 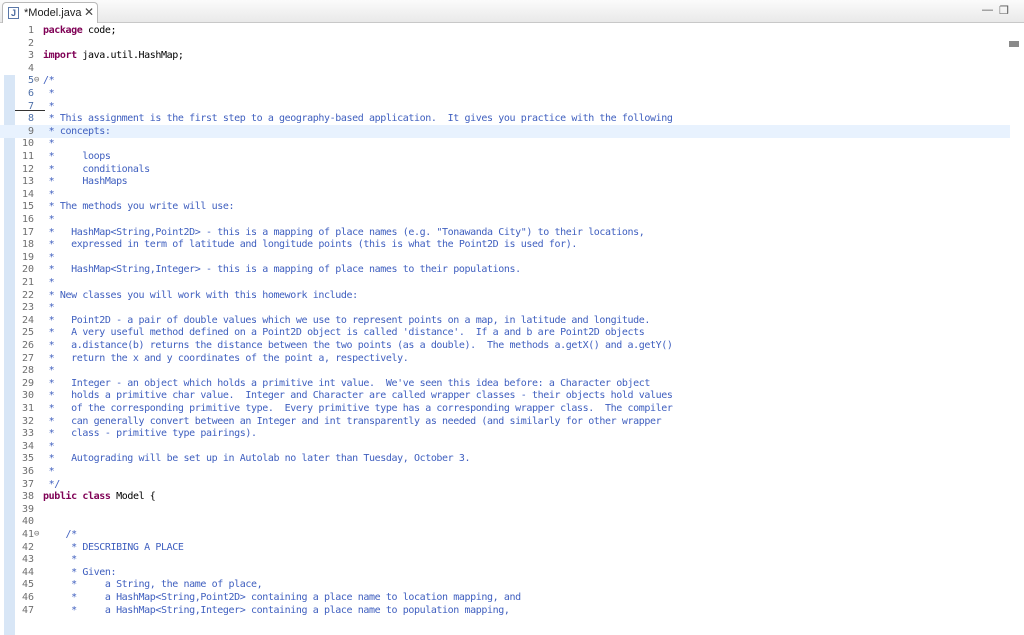 What do you see at coordinates (1016, 321) in the screenshot?
I see `overview-ruler` at bounding box center [1016, 321].